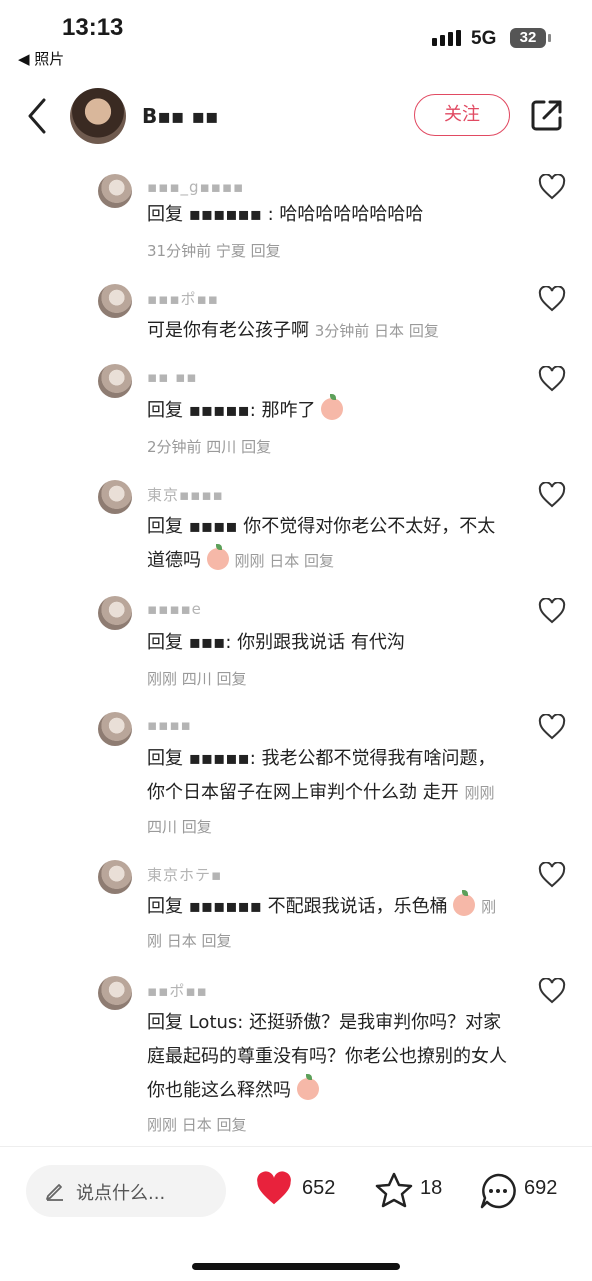 This screenshot has width=592, height=1281. What do you see at coordinates (541, 1188) in the screenshot?
I see `comment-count: 692` at bounding box center [541, 1188].